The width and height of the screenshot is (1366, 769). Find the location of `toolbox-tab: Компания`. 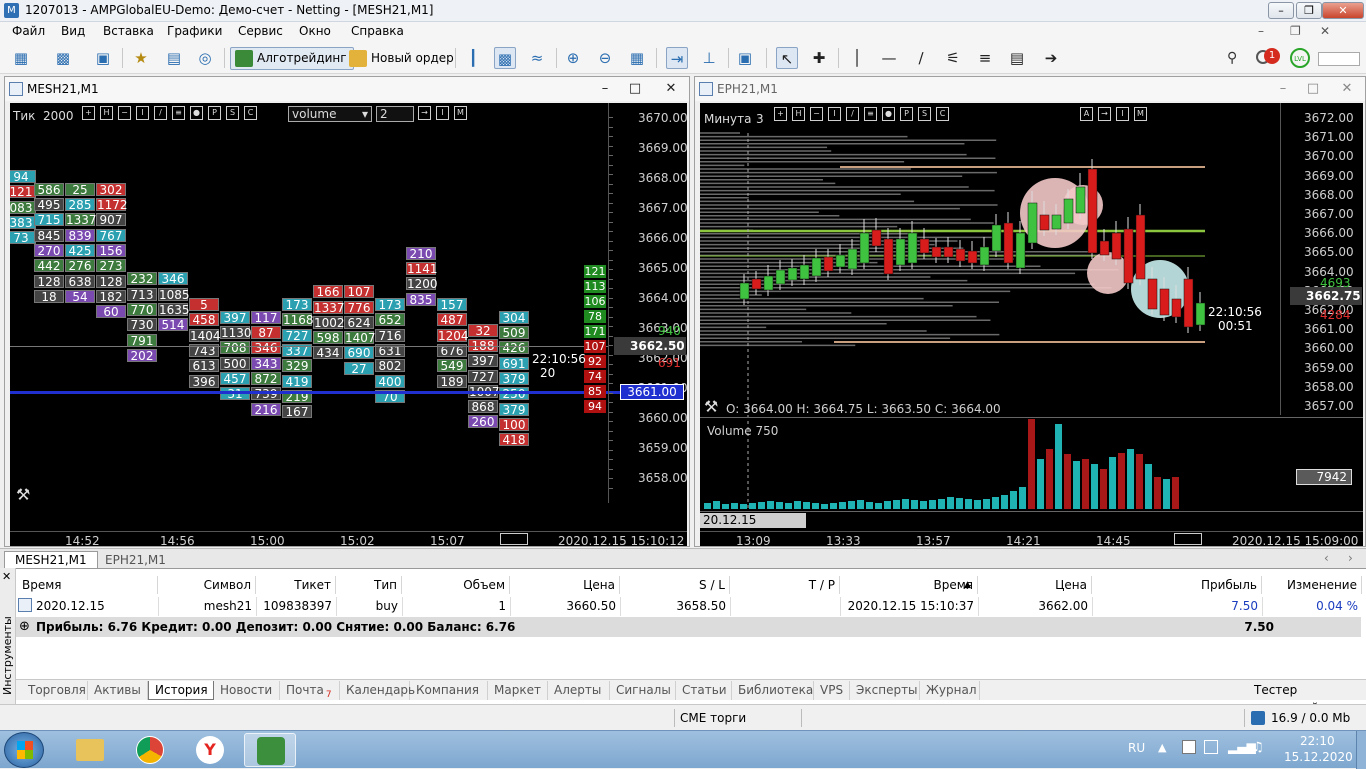

toolbox-tab: Компания is located at coordinates (449, 690).